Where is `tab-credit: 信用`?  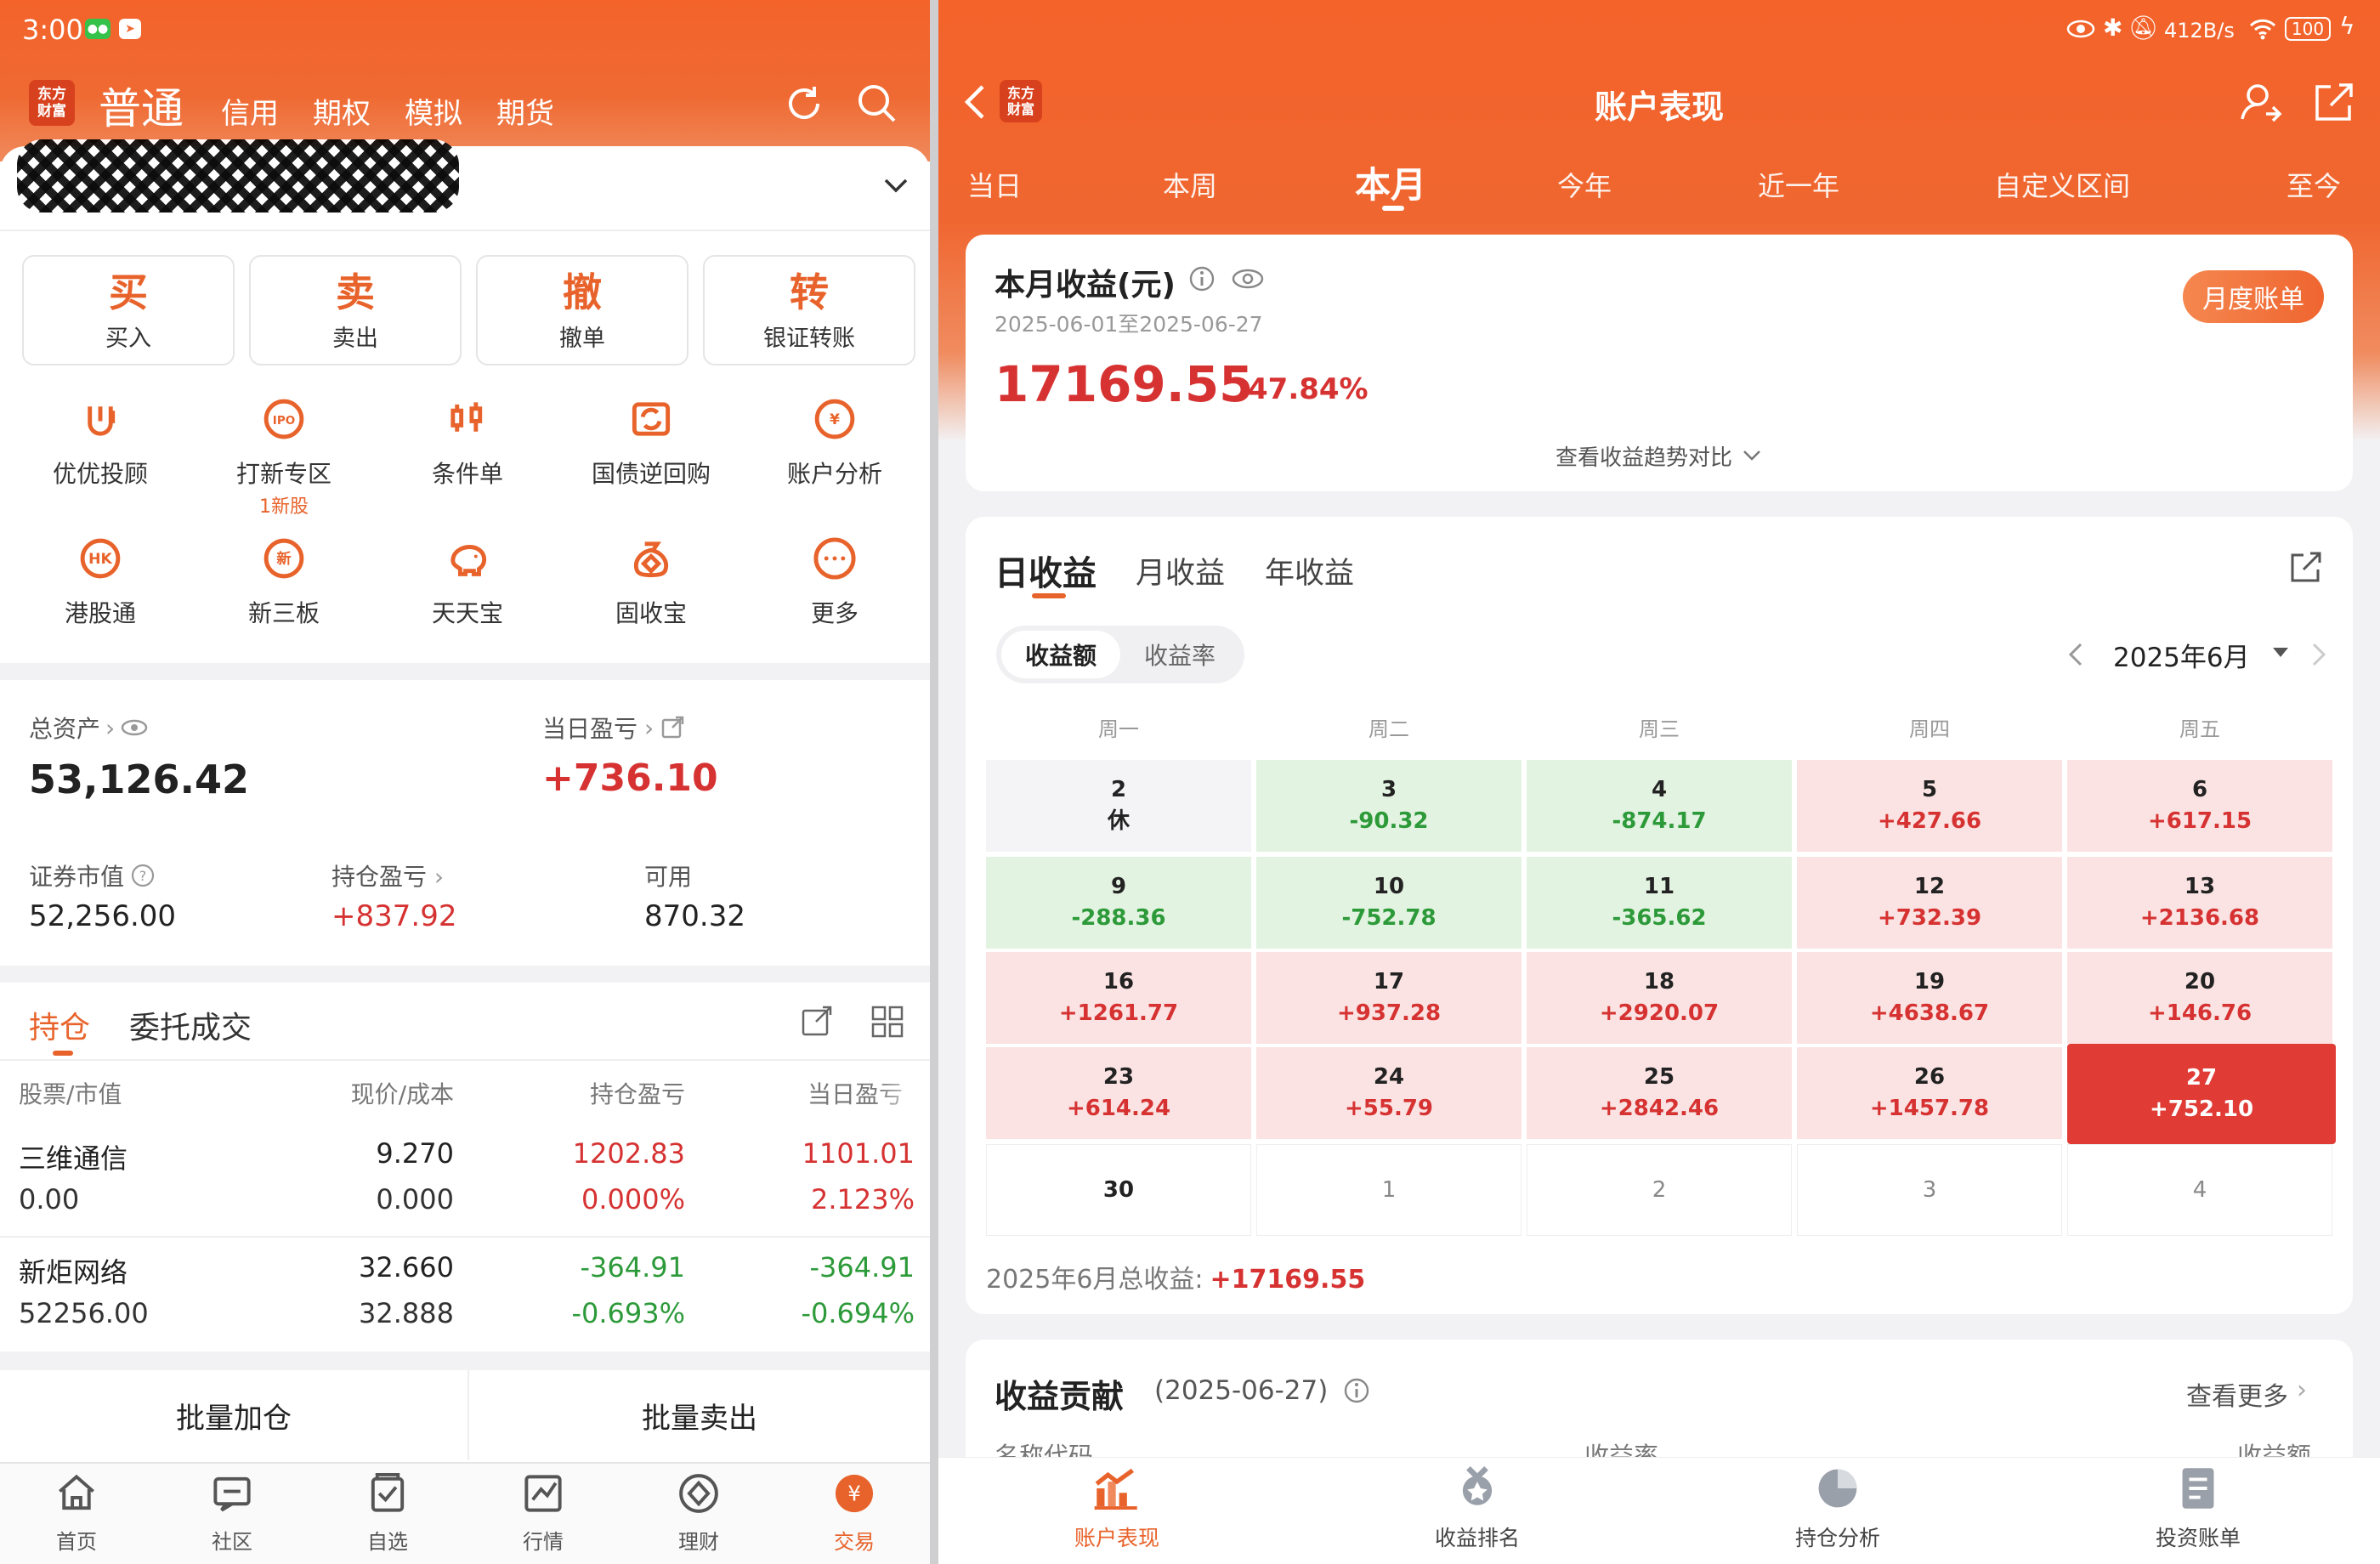 tab-credit: 信用 is located at coordinates (250, 111).